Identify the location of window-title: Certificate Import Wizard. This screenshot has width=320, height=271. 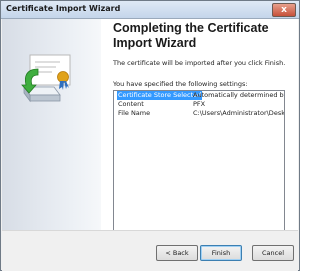
(63, 8).